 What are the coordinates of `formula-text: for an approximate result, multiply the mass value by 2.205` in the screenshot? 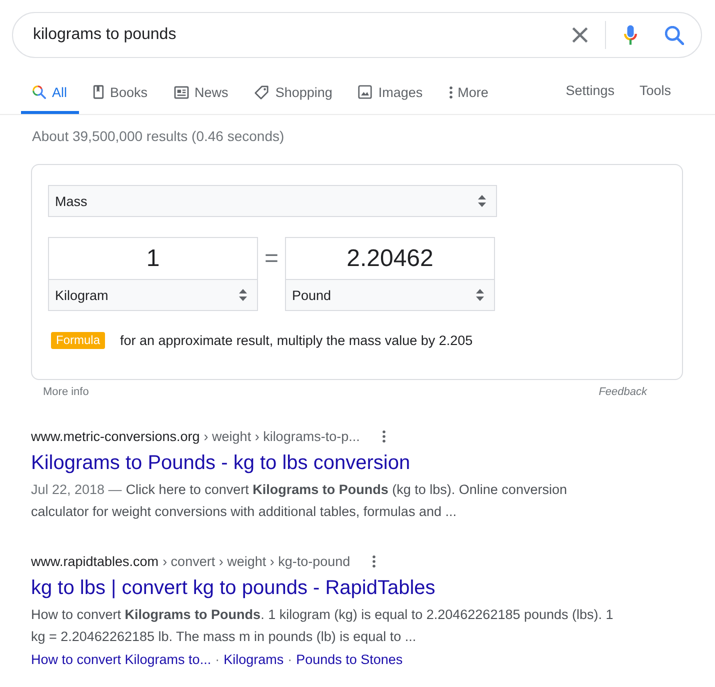 It's located at (296, 340).